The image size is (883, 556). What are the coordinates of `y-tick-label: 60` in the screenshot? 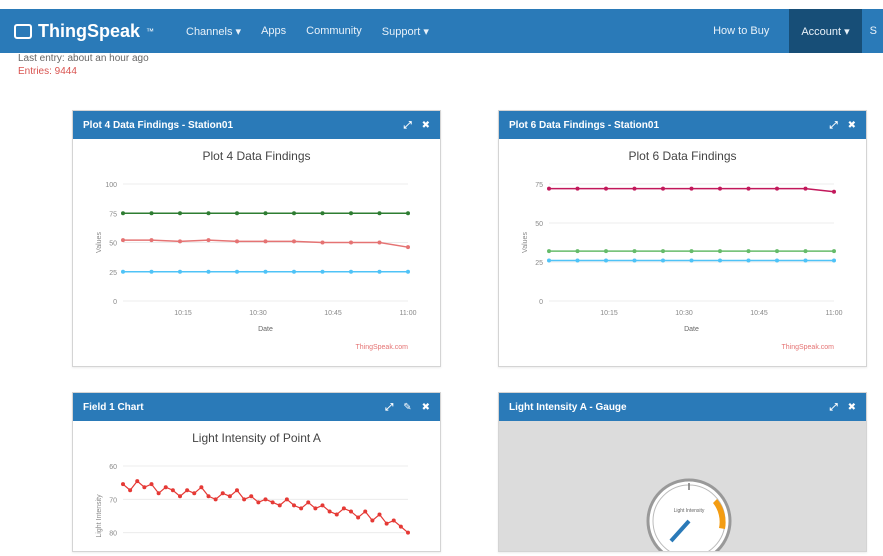 It's located at (113, 467).